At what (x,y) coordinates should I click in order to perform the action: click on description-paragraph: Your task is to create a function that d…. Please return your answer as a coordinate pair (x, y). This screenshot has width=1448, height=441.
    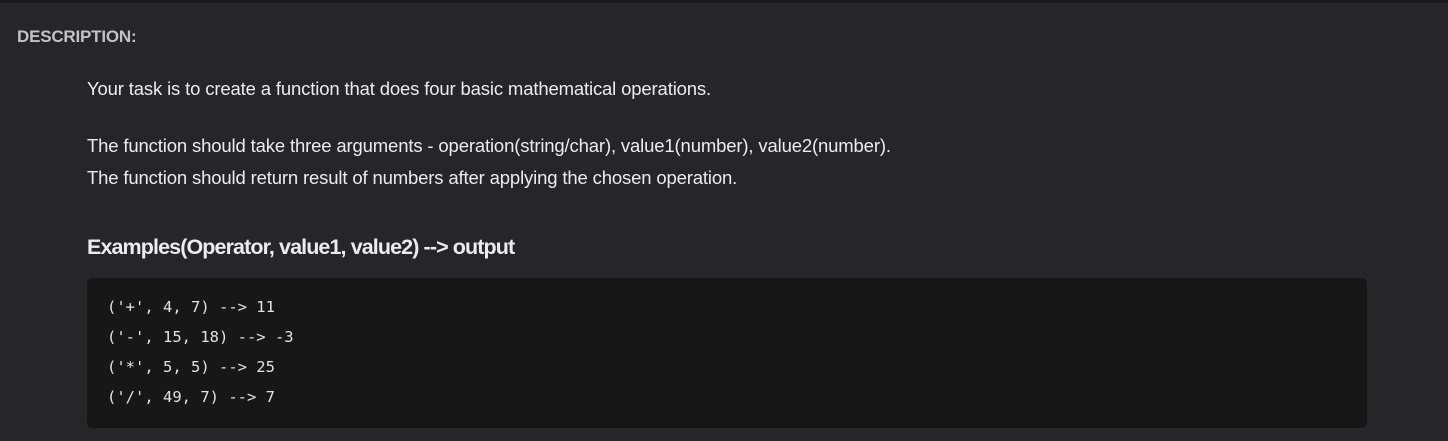
    Looking at the image, I should click on (399, 88).